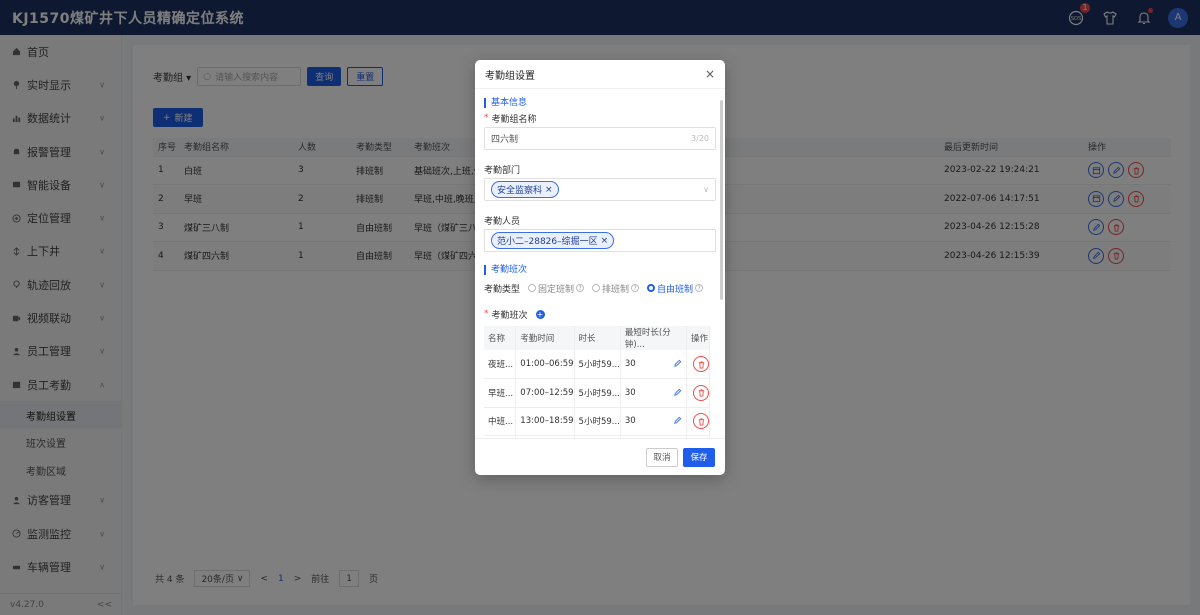 This screenshot has width=1200, height=615. I want to click on char-counter: 3/20, so click(700, 138).